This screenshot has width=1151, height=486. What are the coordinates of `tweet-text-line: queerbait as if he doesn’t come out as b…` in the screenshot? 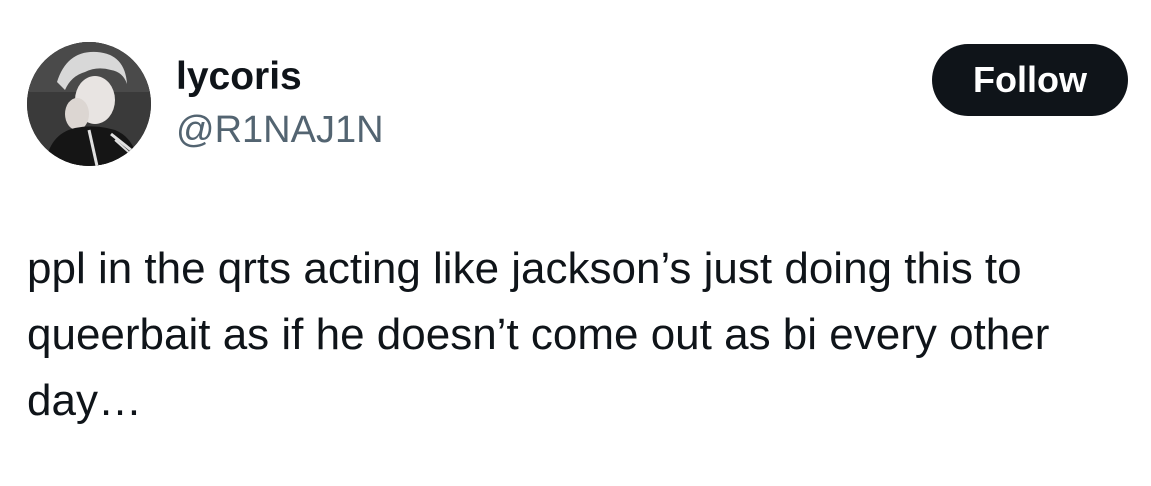 It's located at (538, 334).